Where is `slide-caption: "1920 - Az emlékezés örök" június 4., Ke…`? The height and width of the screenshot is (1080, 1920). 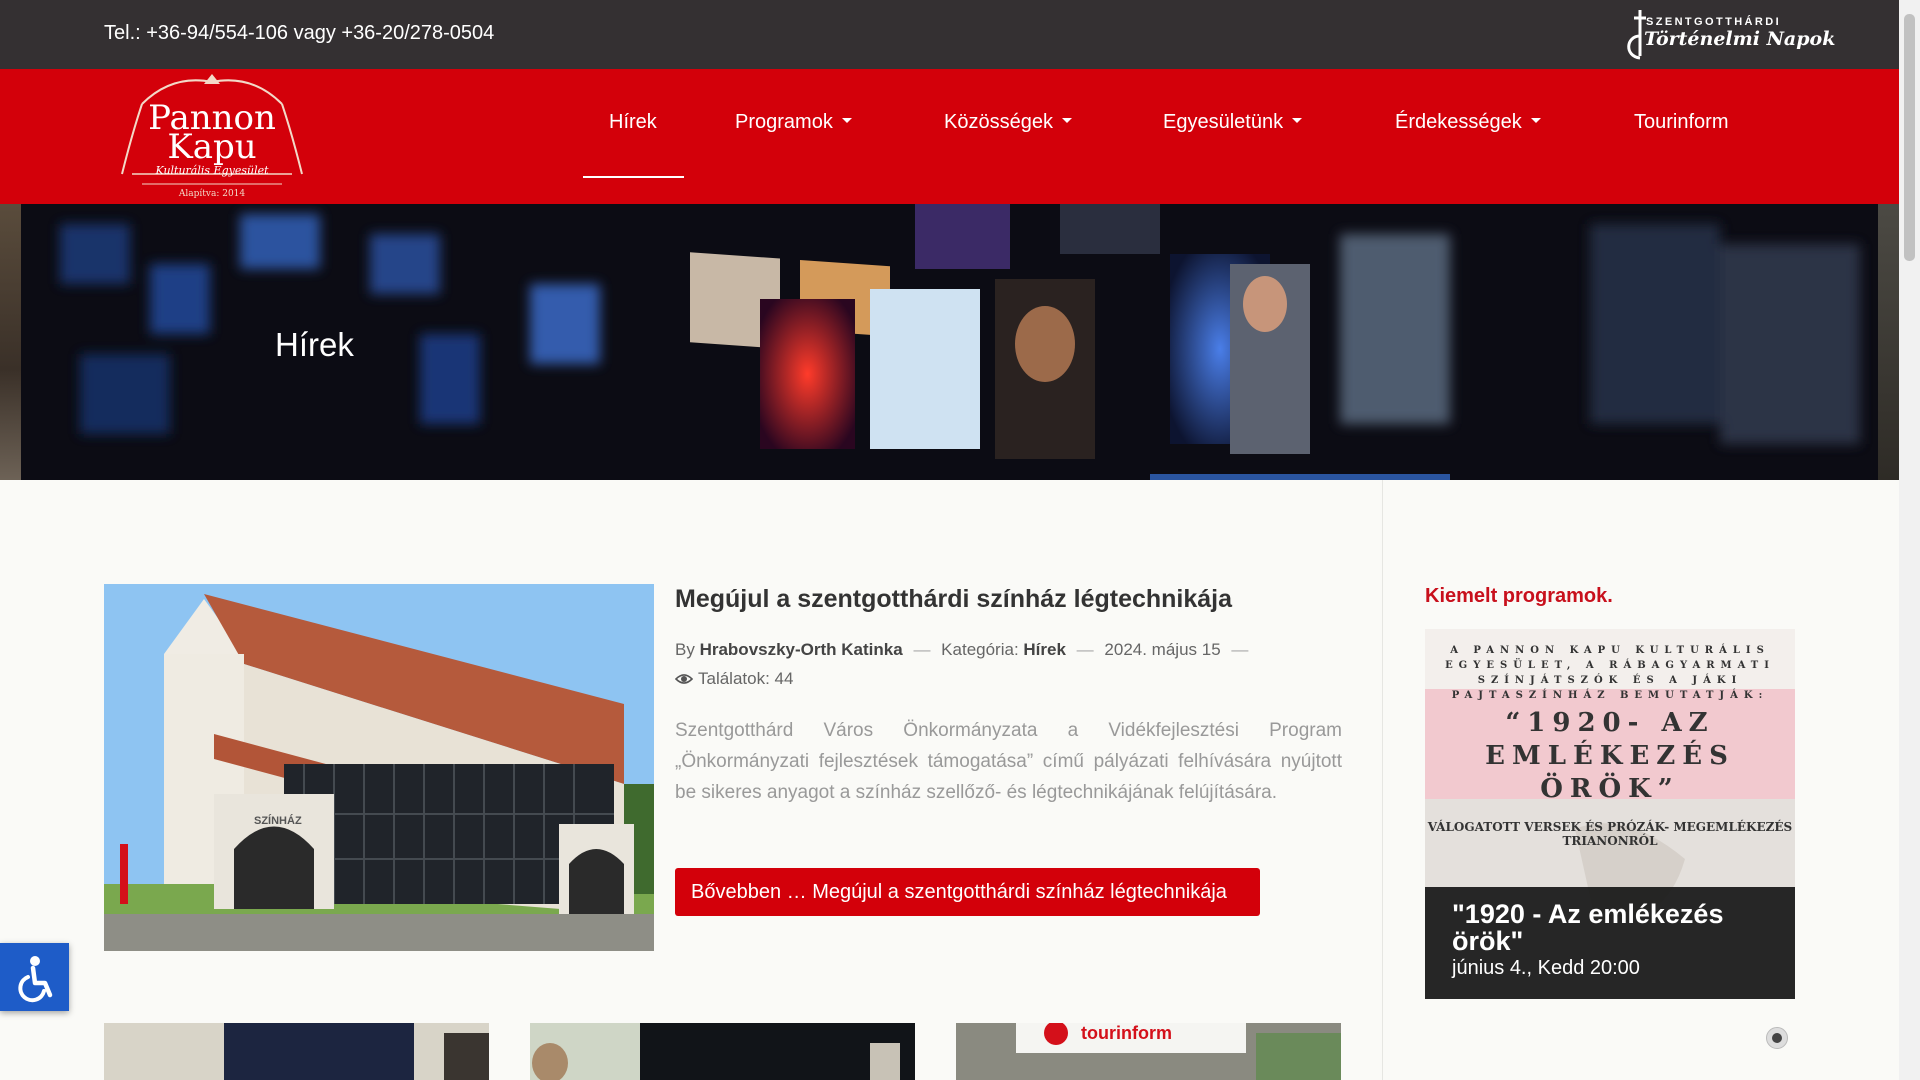 slide-caption: "1920 - Az emlékezés örök" június 4., Ke… is located at coordinates (1610, 943).